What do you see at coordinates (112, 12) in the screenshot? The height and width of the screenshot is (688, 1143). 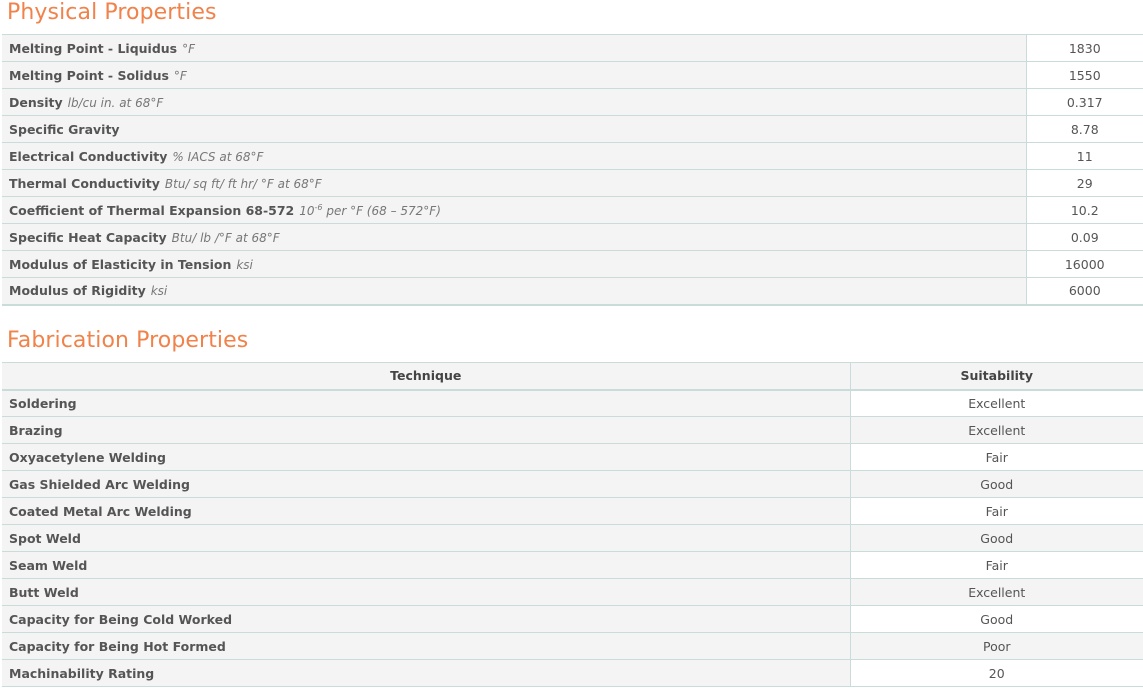 I see `physical-properties-title: Physical Properties` at bounding box center [112, 12].